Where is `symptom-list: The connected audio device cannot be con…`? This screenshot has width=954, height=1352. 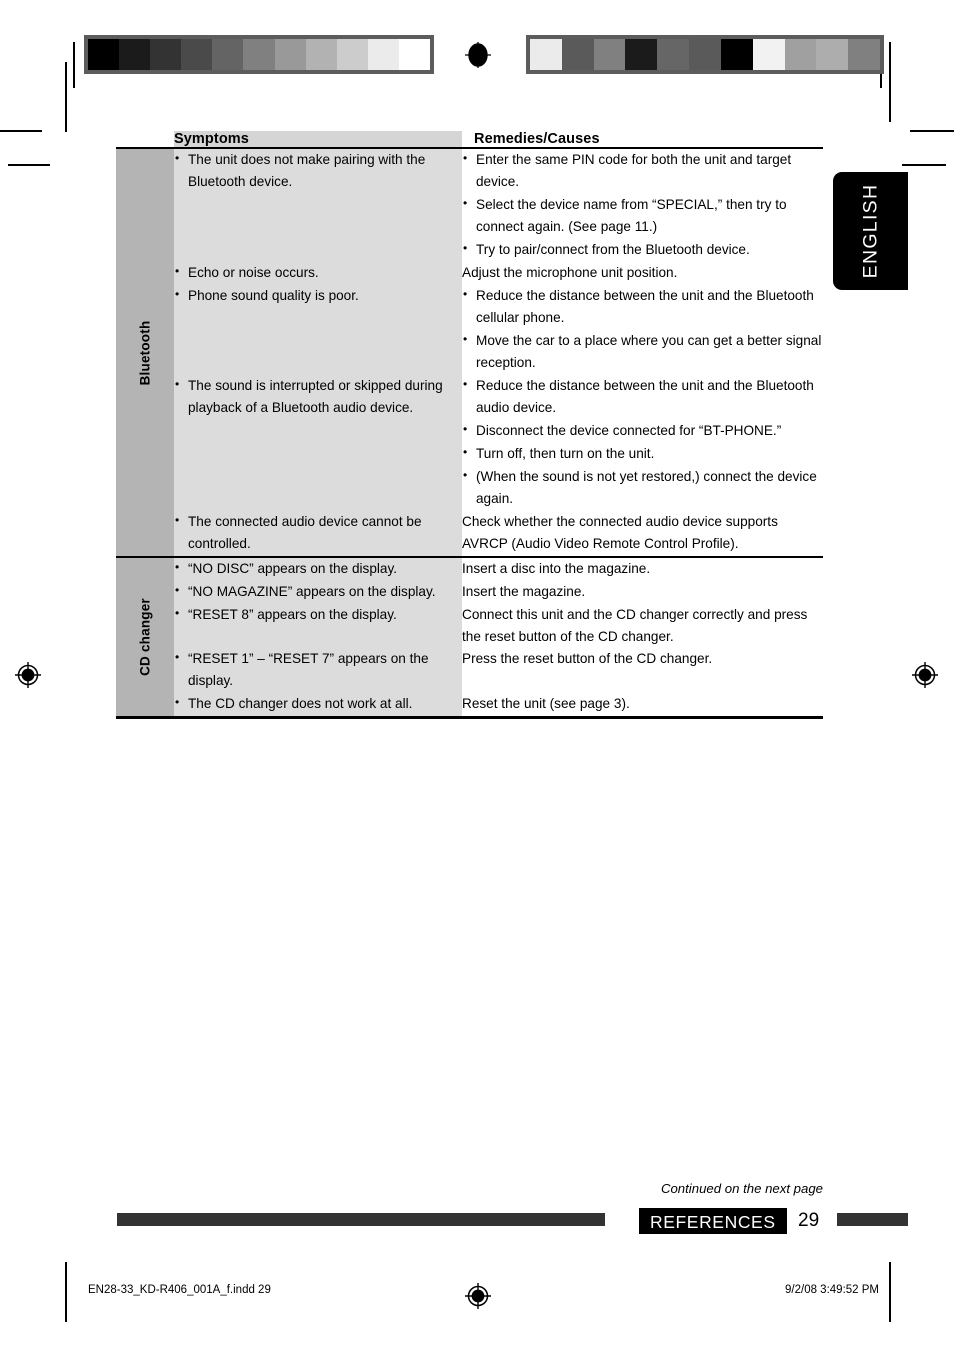
symptom-list: The connected audio device cannot be con… is located at coordinates (318, 533).